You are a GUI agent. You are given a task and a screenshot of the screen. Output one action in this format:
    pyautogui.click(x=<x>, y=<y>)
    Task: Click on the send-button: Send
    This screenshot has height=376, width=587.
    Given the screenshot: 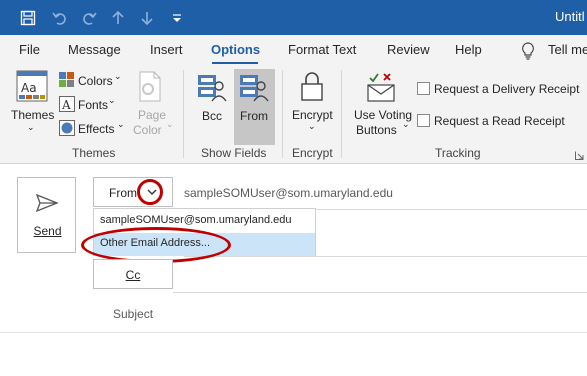 What is the action you would take?
    pyautogui.click(x=46, y=215)
    